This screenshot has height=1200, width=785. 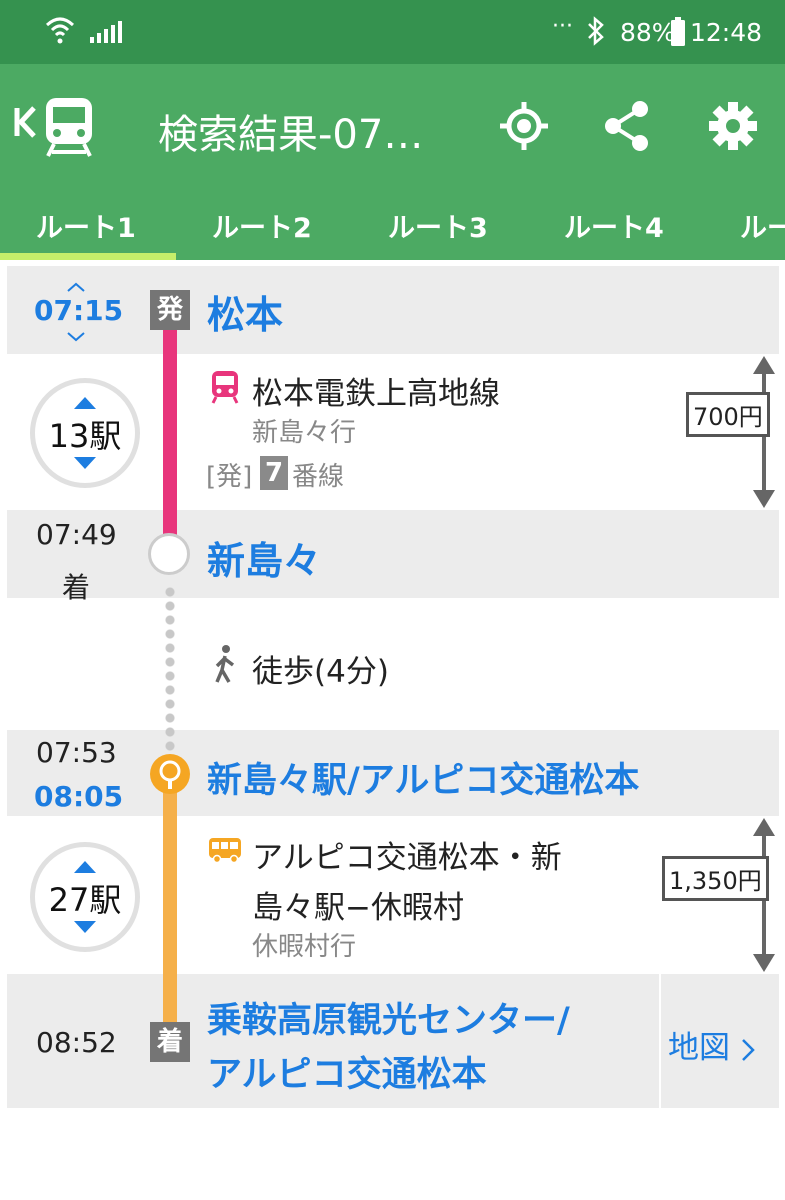 I want to click on stop-count-circle-1: 13駅, so click(x=85, y=433).